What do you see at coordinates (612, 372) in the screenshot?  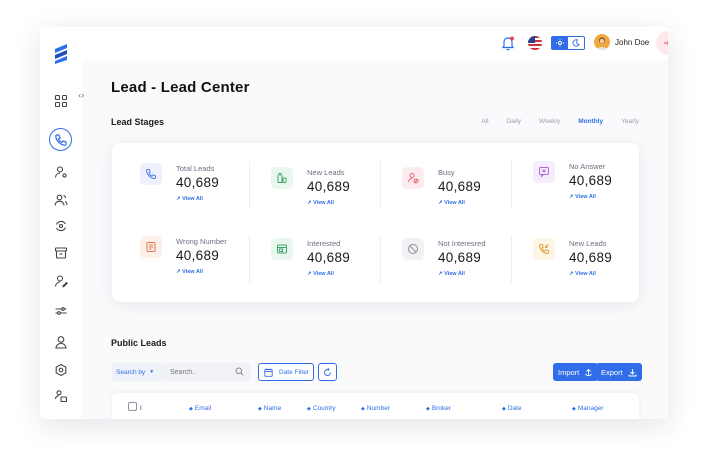 I see `export-label: Export` at bounding box center [612, 372].